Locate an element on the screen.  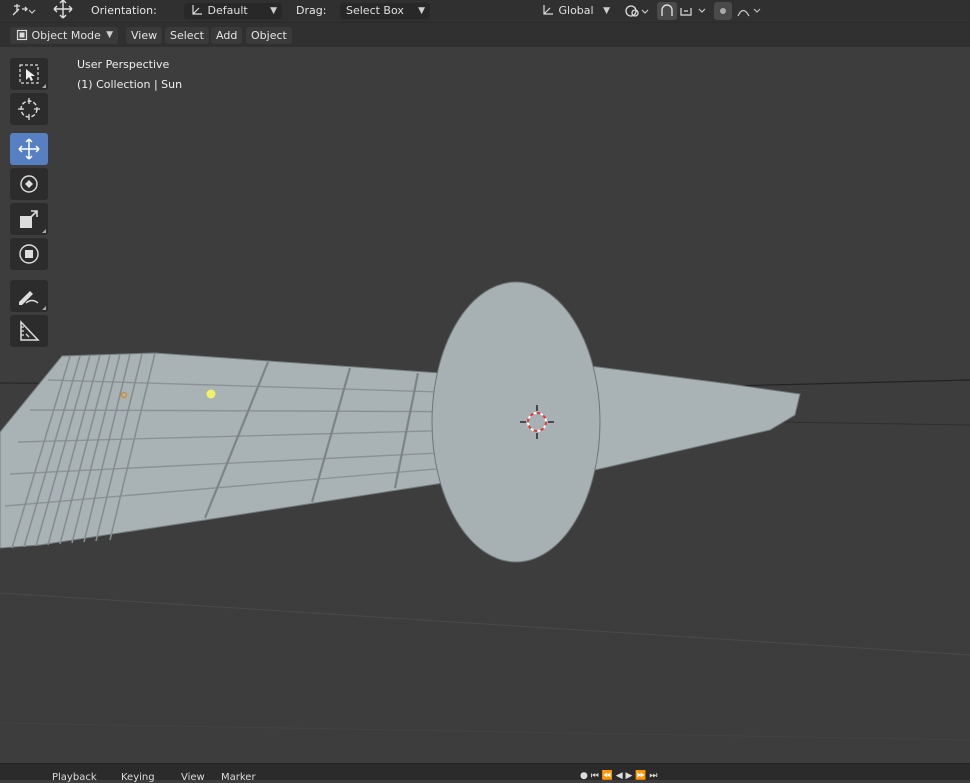
drag-label: Drag: is located at coordinates (311, 10).